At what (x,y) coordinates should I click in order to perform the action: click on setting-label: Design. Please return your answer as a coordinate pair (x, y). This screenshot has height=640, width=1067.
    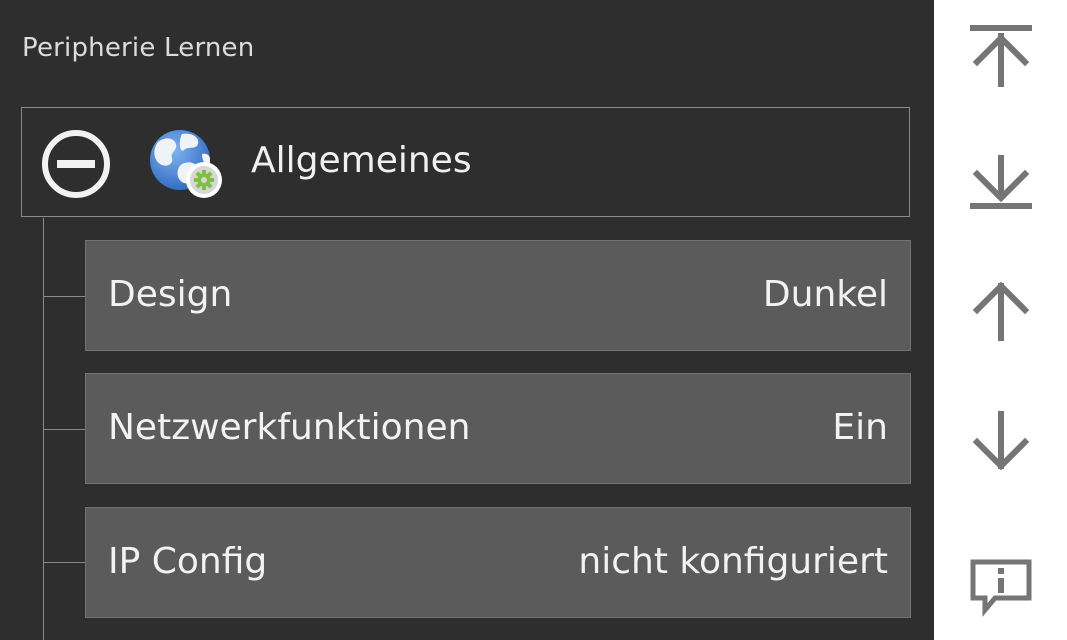
    Looking at the image, I should click on (170, 294).